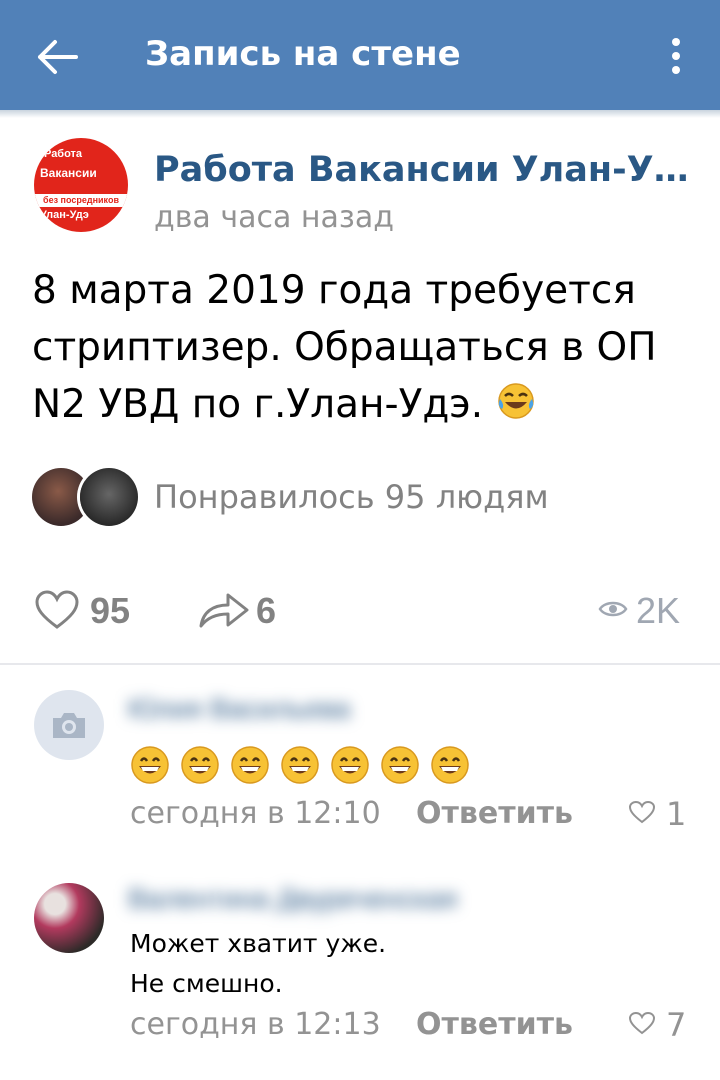  What do you see at coordinates (292, 899) in the screenshot?
I see `comment-author-name: Валентина Двуреченская` at bounding box center [292, 899].